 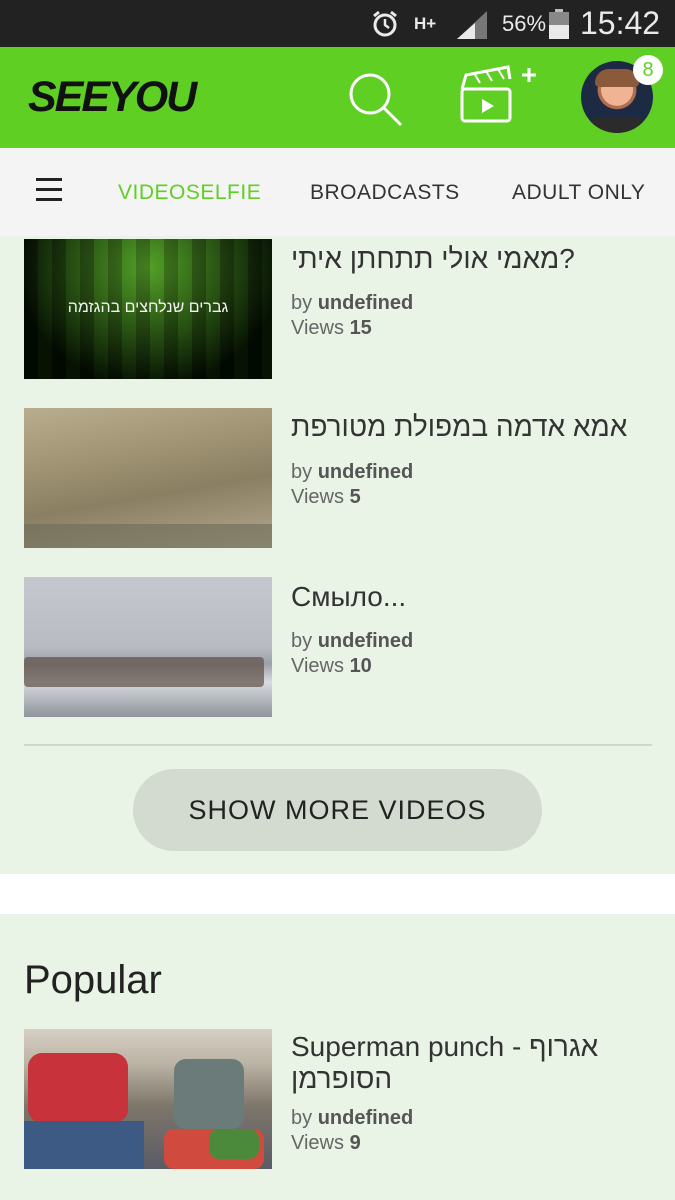 What do you see at coordinates (459, 427) in the screenshot?
I see `video-title: אמא אדמה במפולת מטורפת` at bounding box center [459, 427].